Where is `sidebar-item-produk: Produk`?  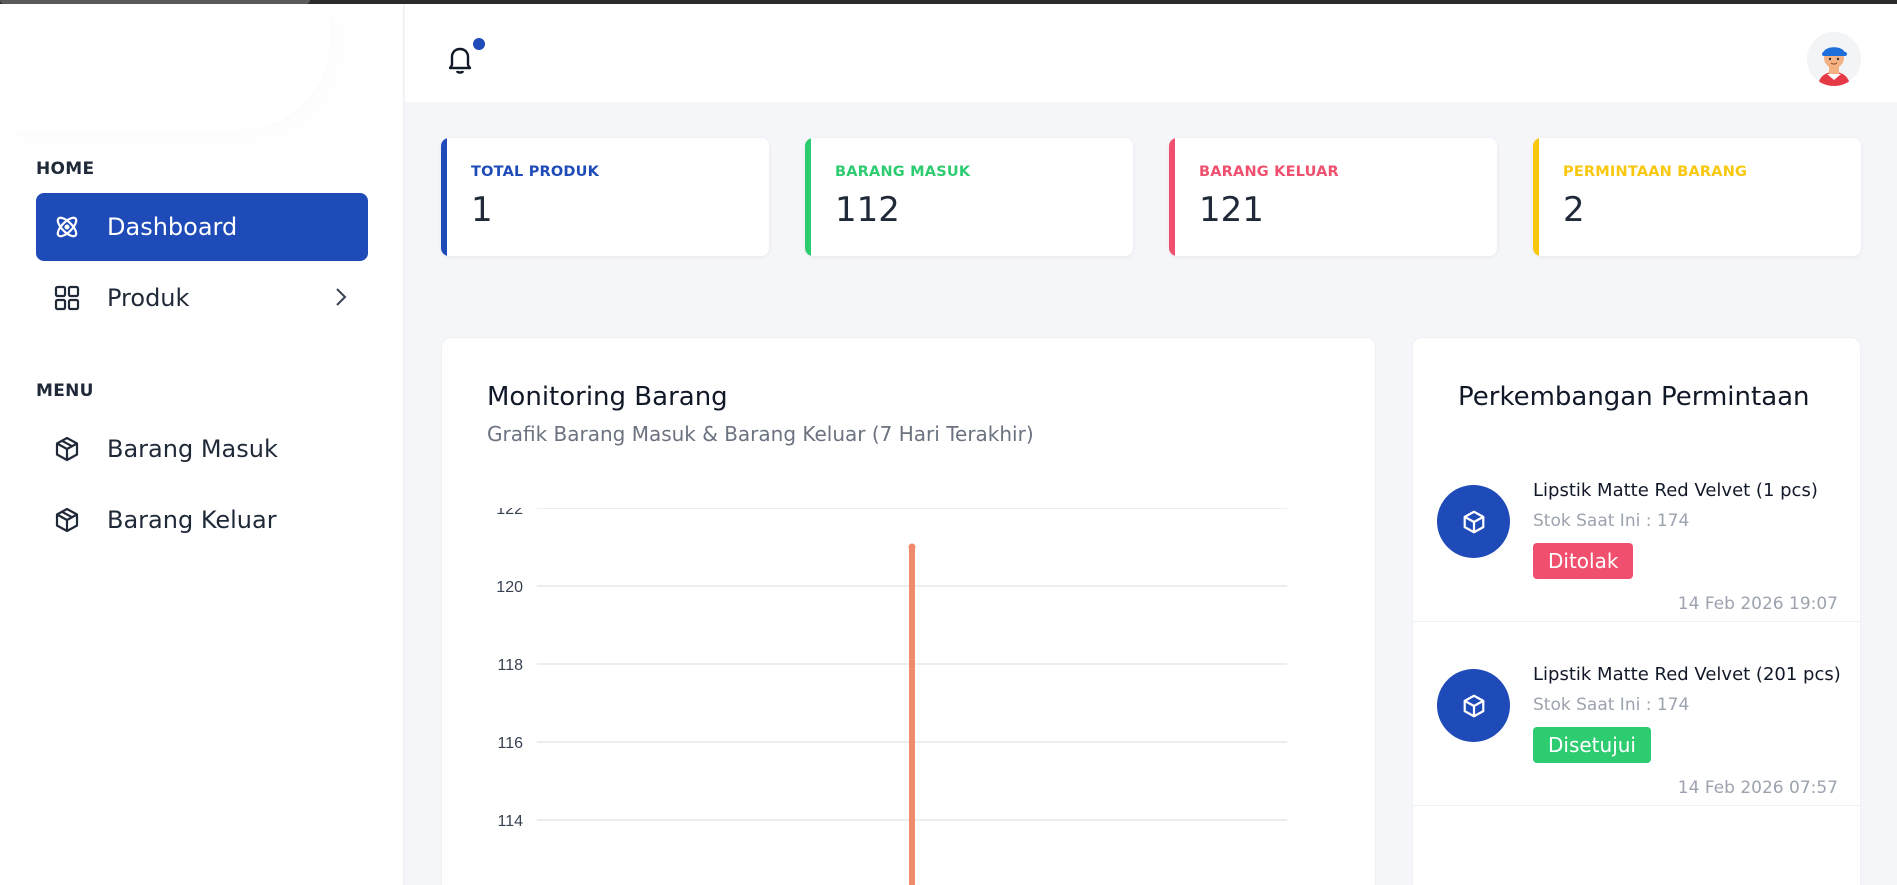 sidebar-item-produk: Produk is located at coordinates (202, 298).